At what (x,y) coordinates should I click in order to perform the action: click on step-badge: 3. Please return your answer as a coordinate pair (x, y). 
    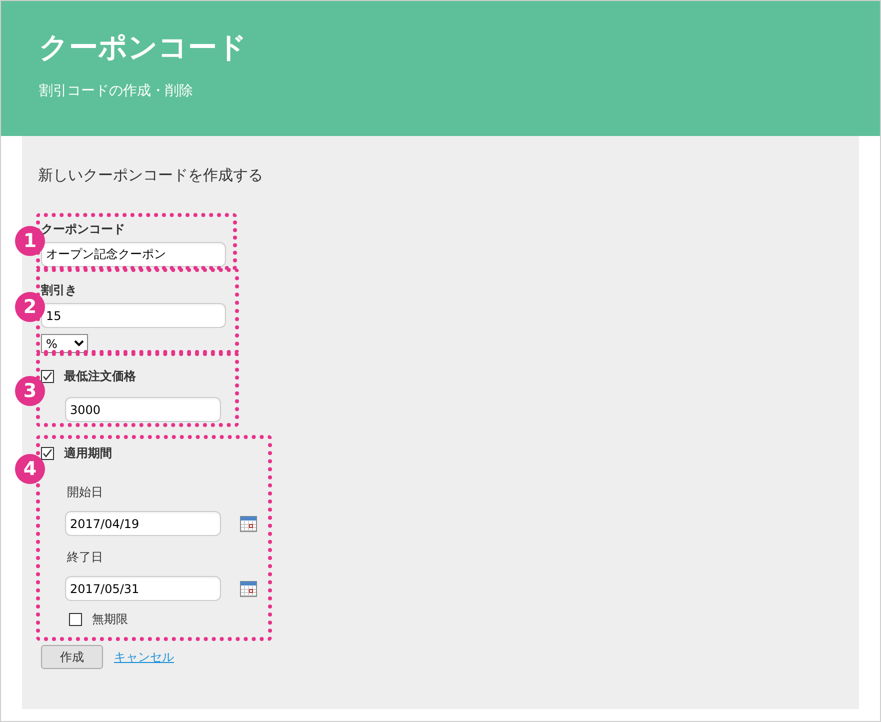
    Looking at the image, I should click on (30, 391).